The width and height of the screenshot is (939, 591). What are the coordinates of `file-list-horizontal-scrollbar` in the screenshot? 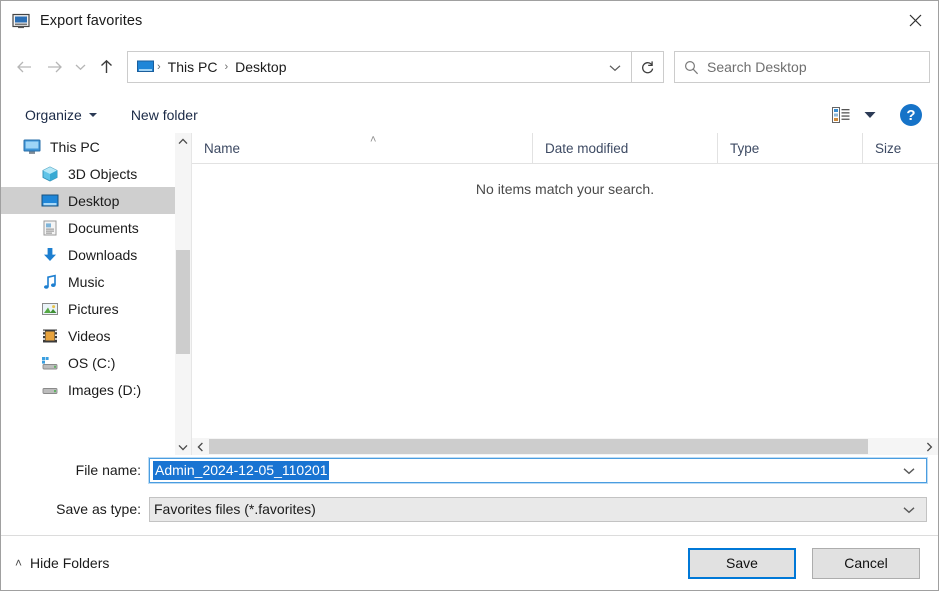 It's located at (565, 446).